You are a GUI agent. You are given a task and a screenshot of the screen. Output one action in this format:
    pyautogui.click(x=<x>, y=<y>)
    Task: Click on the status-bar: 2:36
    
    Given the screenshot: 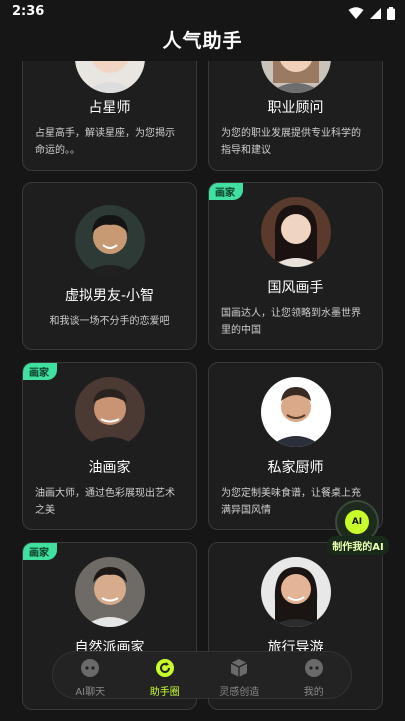 What is the action you would take?
    pyautogui.click(x=202, y=12)
    